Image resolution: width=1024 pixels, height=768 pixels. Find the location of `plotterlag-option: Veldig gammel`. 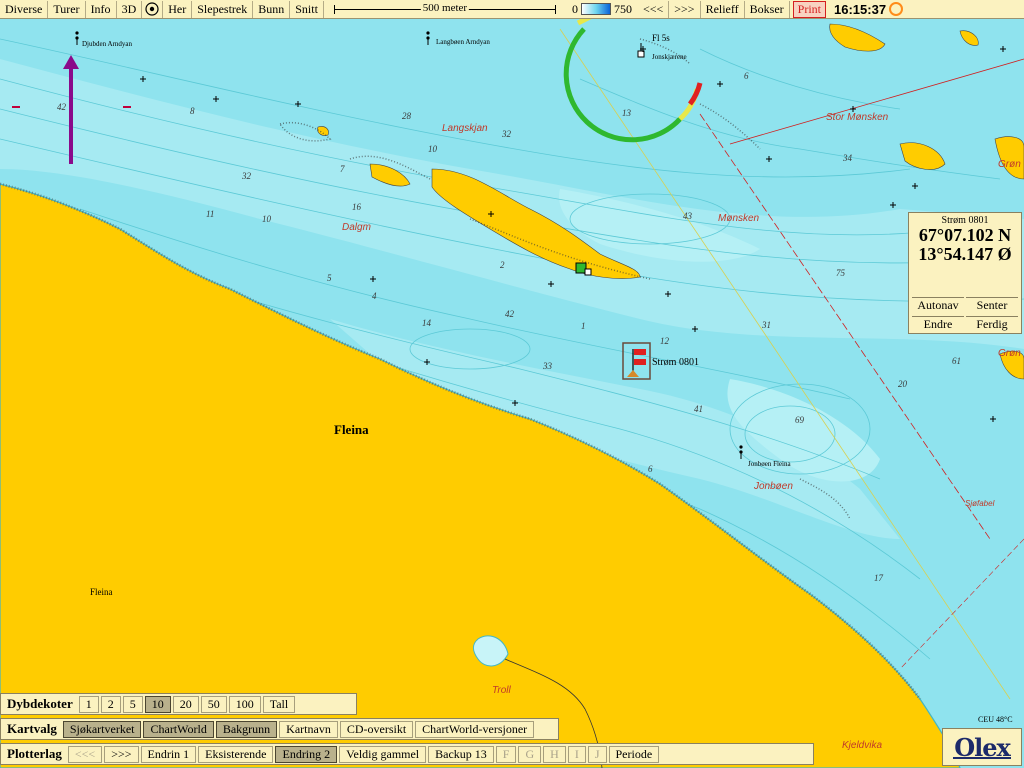

plotterlag-option: Veldig gammel is located at coordinates (383, 754).